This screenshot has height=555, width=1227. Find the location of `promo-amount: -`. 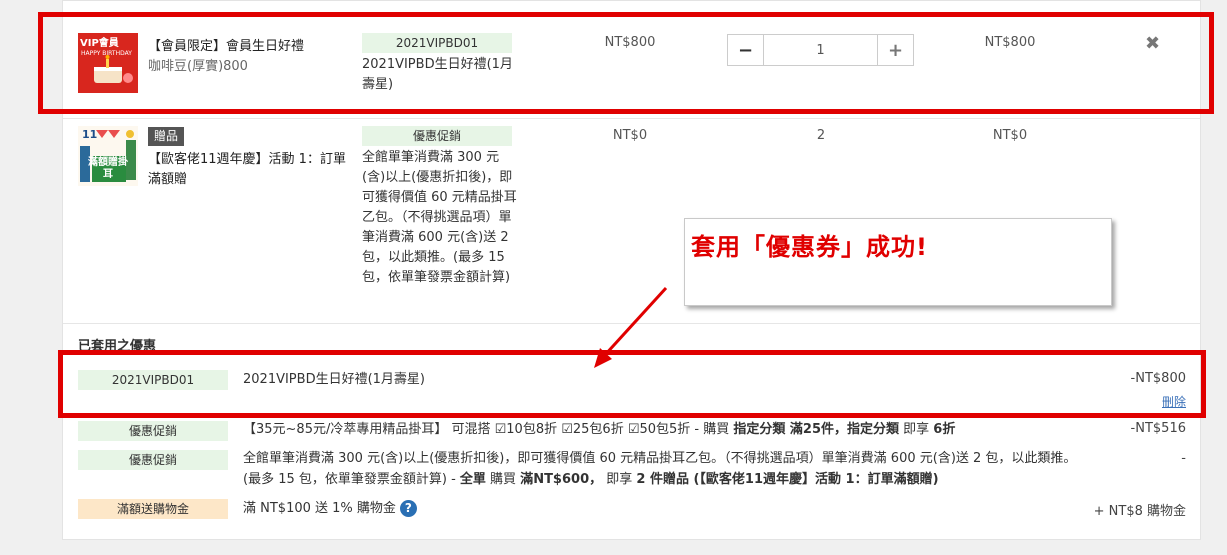

promo-amount: - is located at coordinates (1183, 458).